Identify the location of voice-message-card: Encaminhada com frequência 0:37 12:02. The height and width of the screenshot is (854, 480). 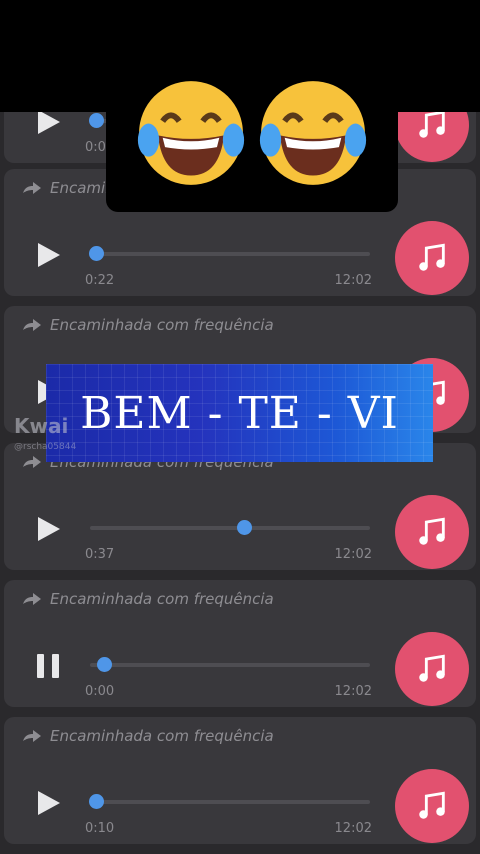
(240, 506).